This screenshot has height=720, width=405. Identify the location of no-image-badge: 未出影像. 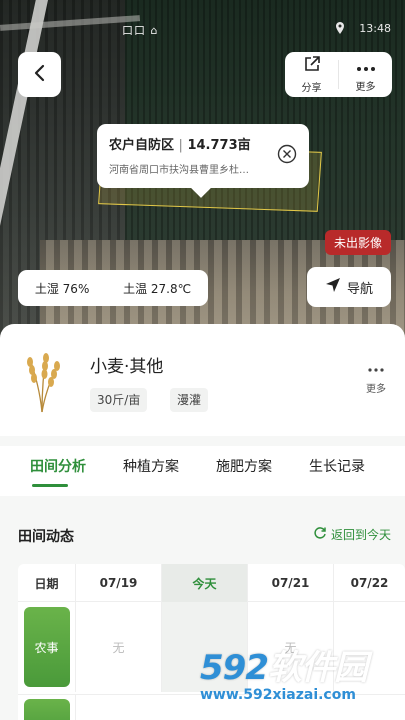
(357, 242).